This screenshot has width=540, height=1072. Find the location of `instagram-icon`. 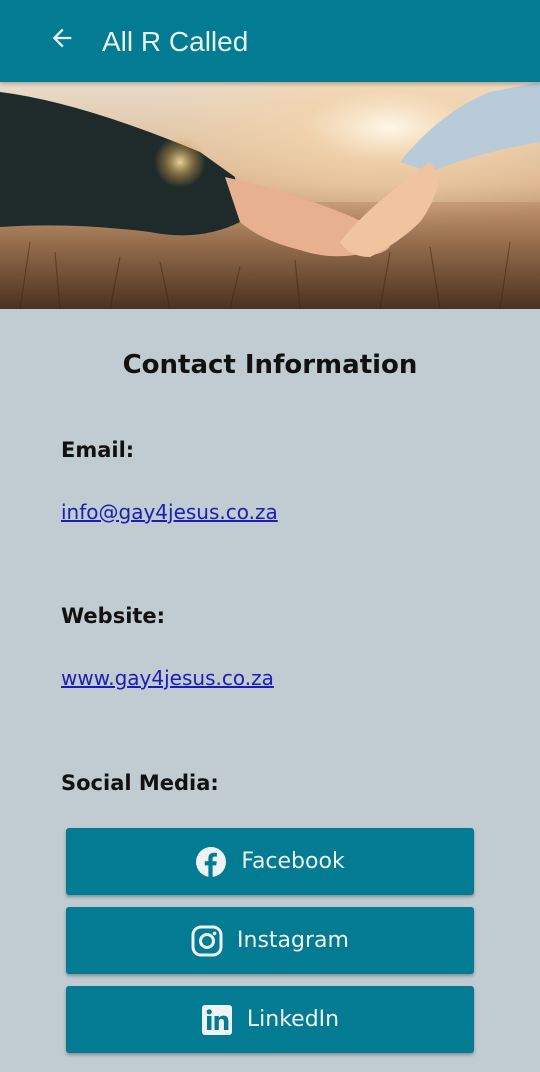

instagram-icon is located at coordinates (207, 941).